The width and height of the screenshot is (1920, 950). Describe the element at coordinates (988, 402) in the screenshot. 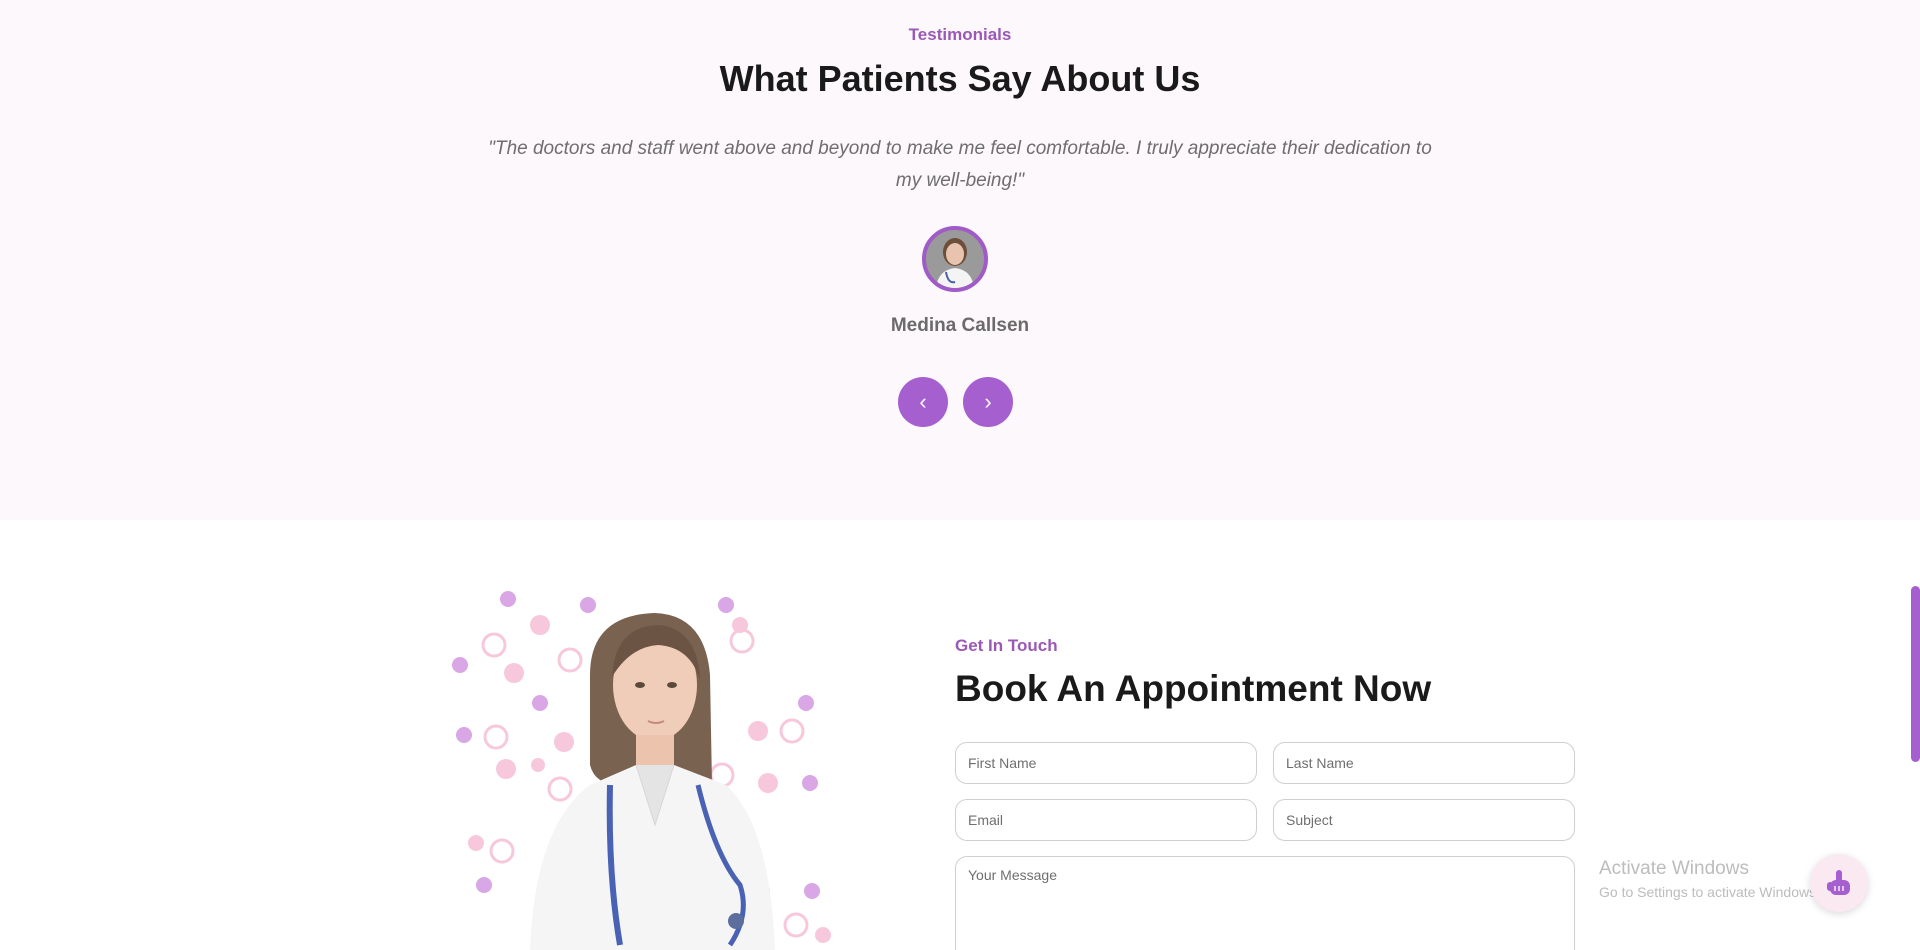

I see `next-testimonial-button: ›` at that location.